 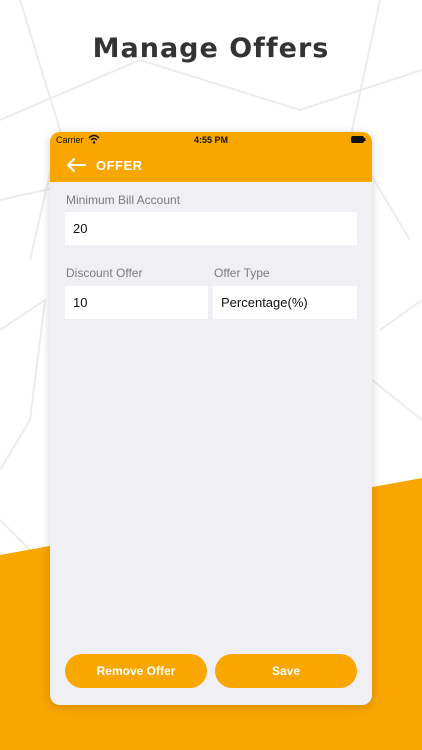 What do you see at coordinates (136, 302) in the screenshot?
I see `discount-offer-input` at bounding box center [136, 302].